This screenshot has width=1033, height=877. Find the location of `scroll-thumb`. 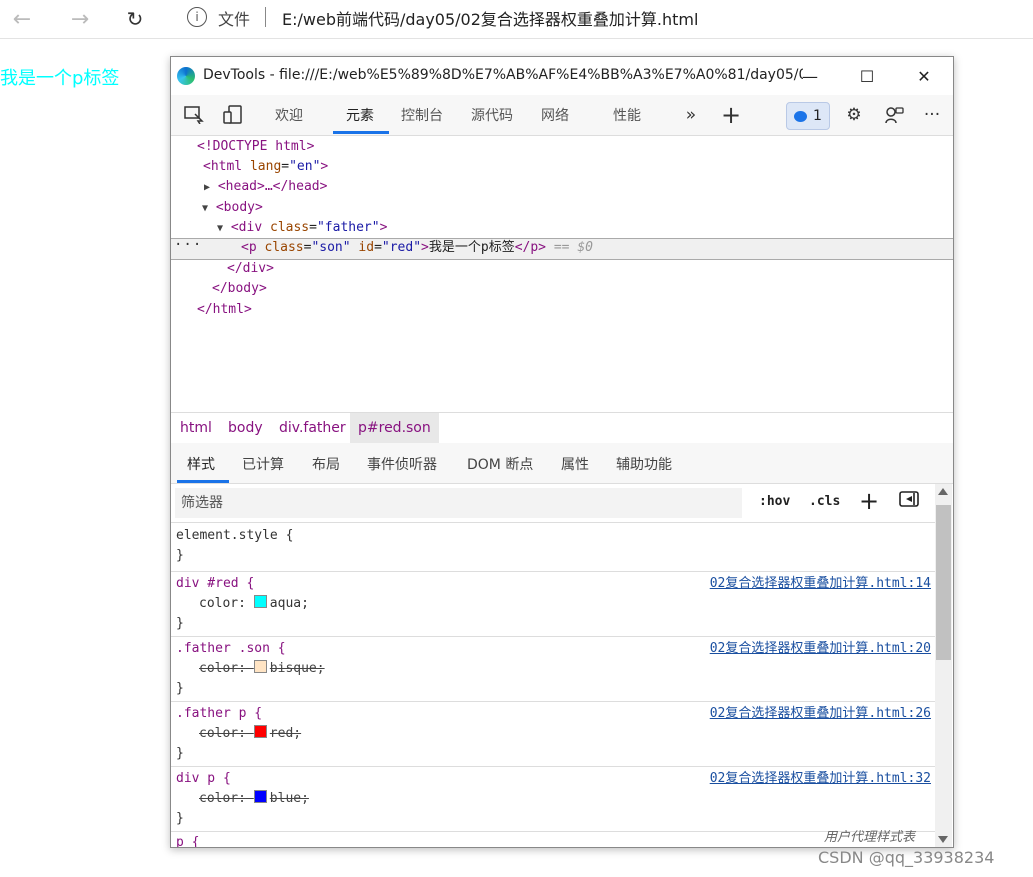

scroll-thumb is located at coordinates (943, 582).